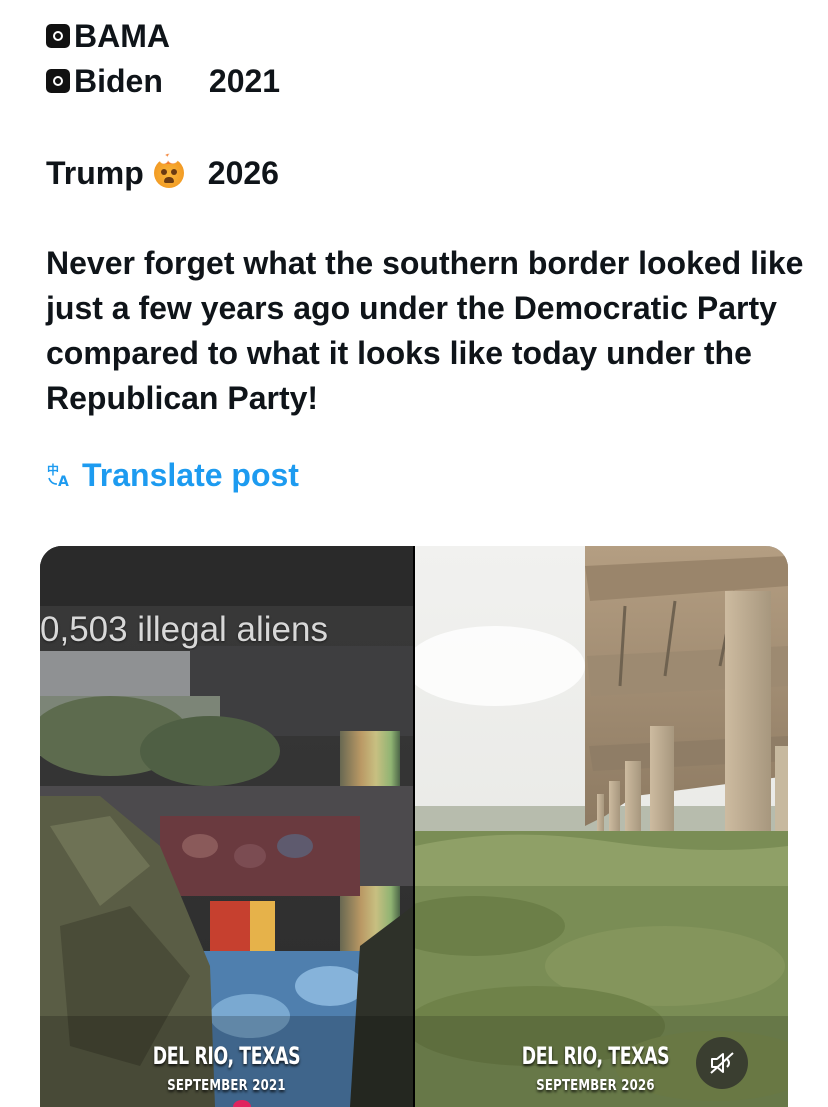 The width and height of the screenshot is (828, 1107). I want to click on obama-label: BAMA, so click(122, 36).